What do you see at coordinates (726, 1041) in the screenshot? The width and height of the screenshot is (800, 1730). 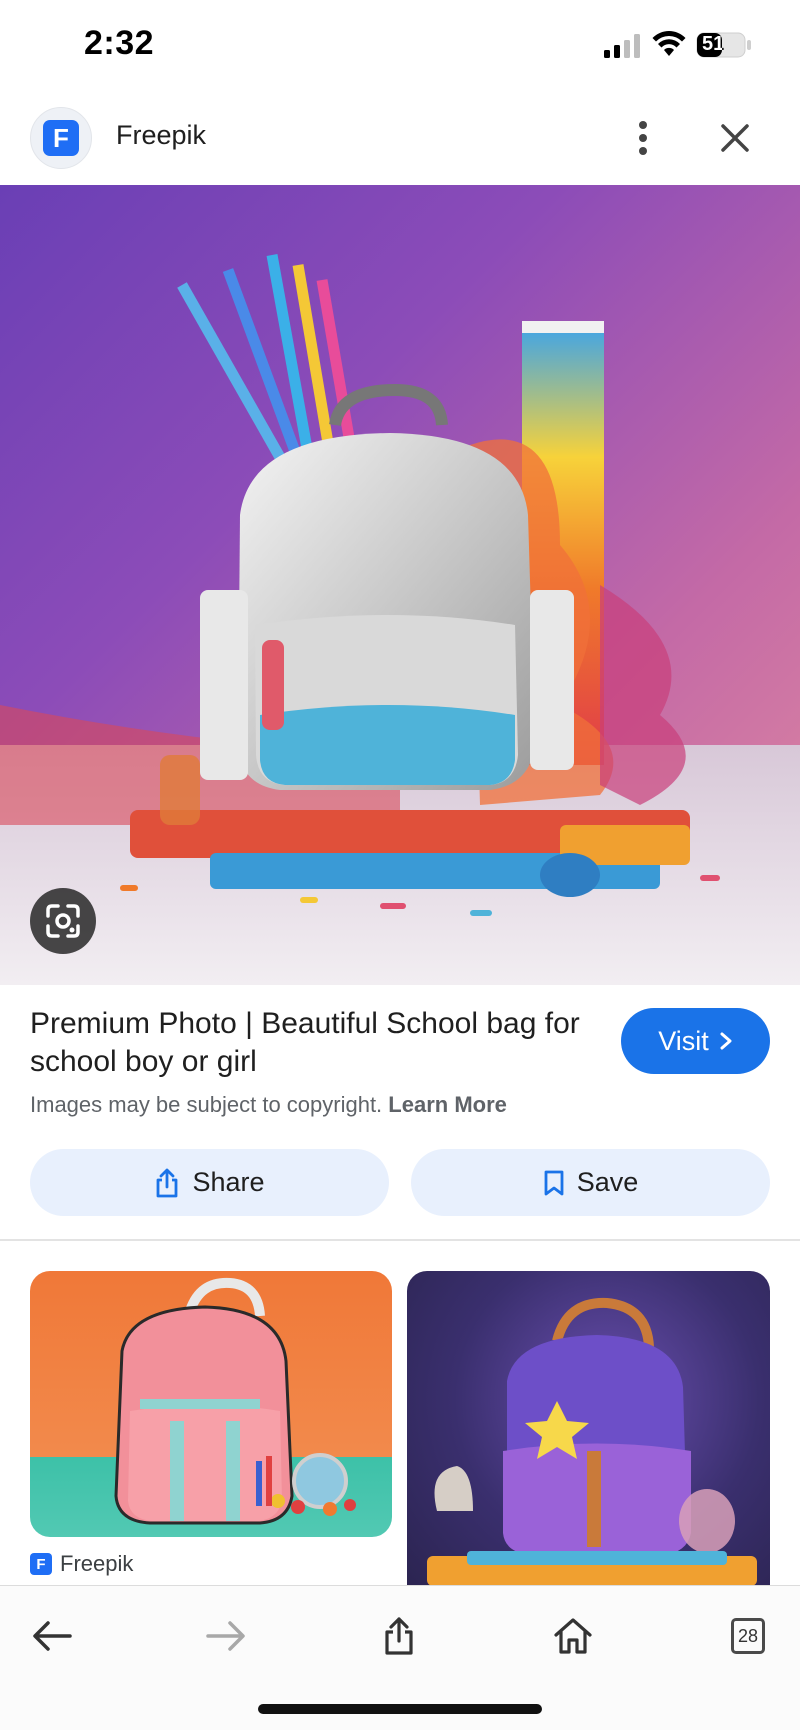 I see `chevron-right-icon` at bounding box center [726, 1041].